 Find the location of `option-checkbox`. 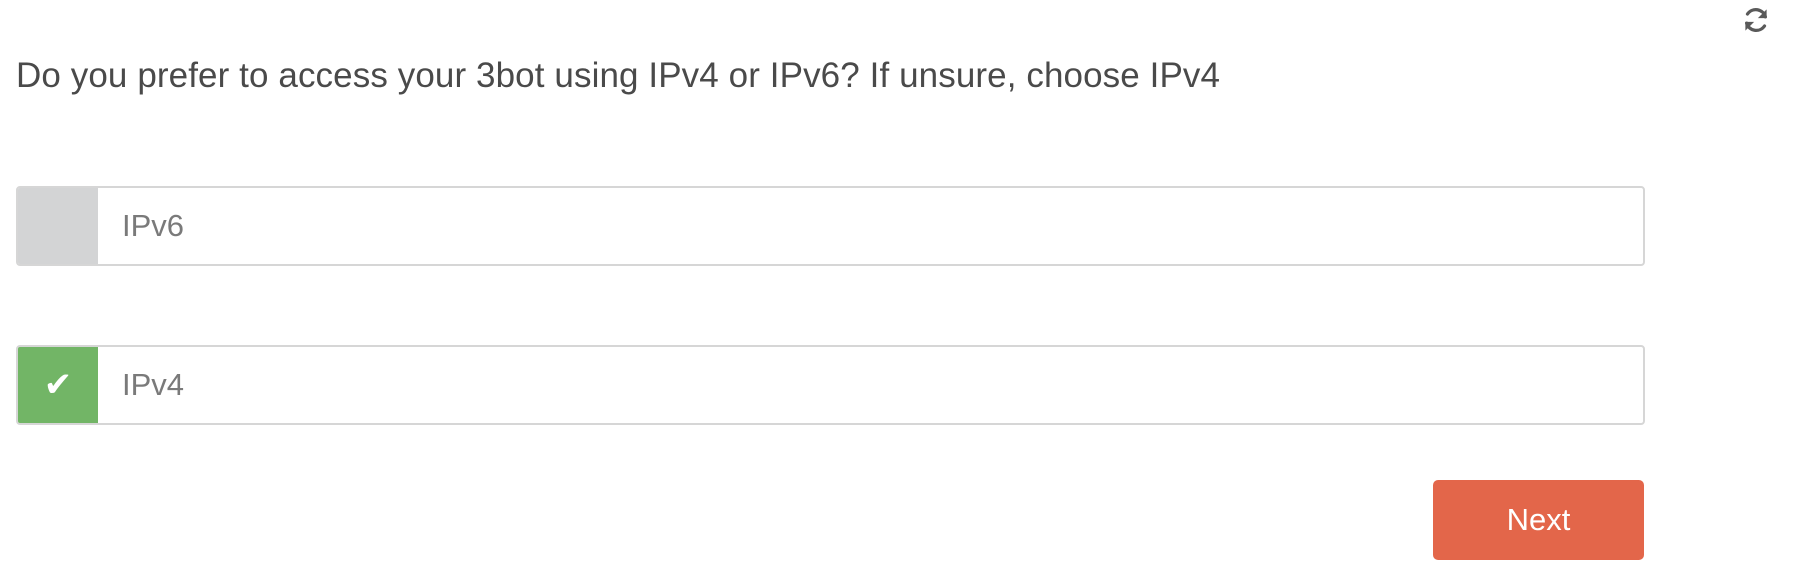

option-checkbox is located at coordinates (58, 226).